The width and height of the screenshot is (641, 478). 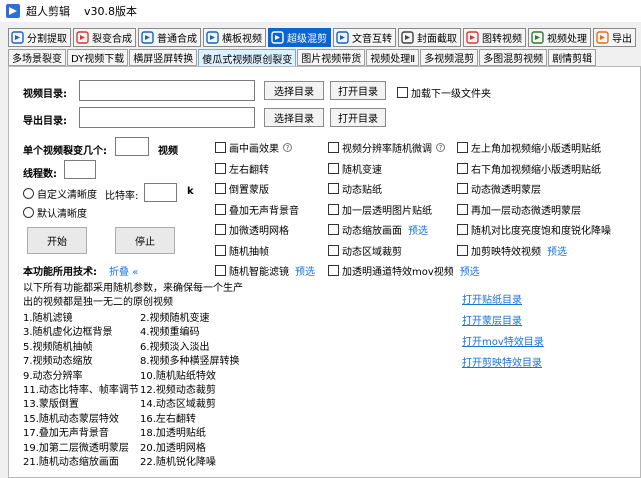 What do you see at coordinates (378, 229) in the screenshot?
I see `options_col2-item-5: 动态缩放画面 预选` at bounding box center [378, 229].